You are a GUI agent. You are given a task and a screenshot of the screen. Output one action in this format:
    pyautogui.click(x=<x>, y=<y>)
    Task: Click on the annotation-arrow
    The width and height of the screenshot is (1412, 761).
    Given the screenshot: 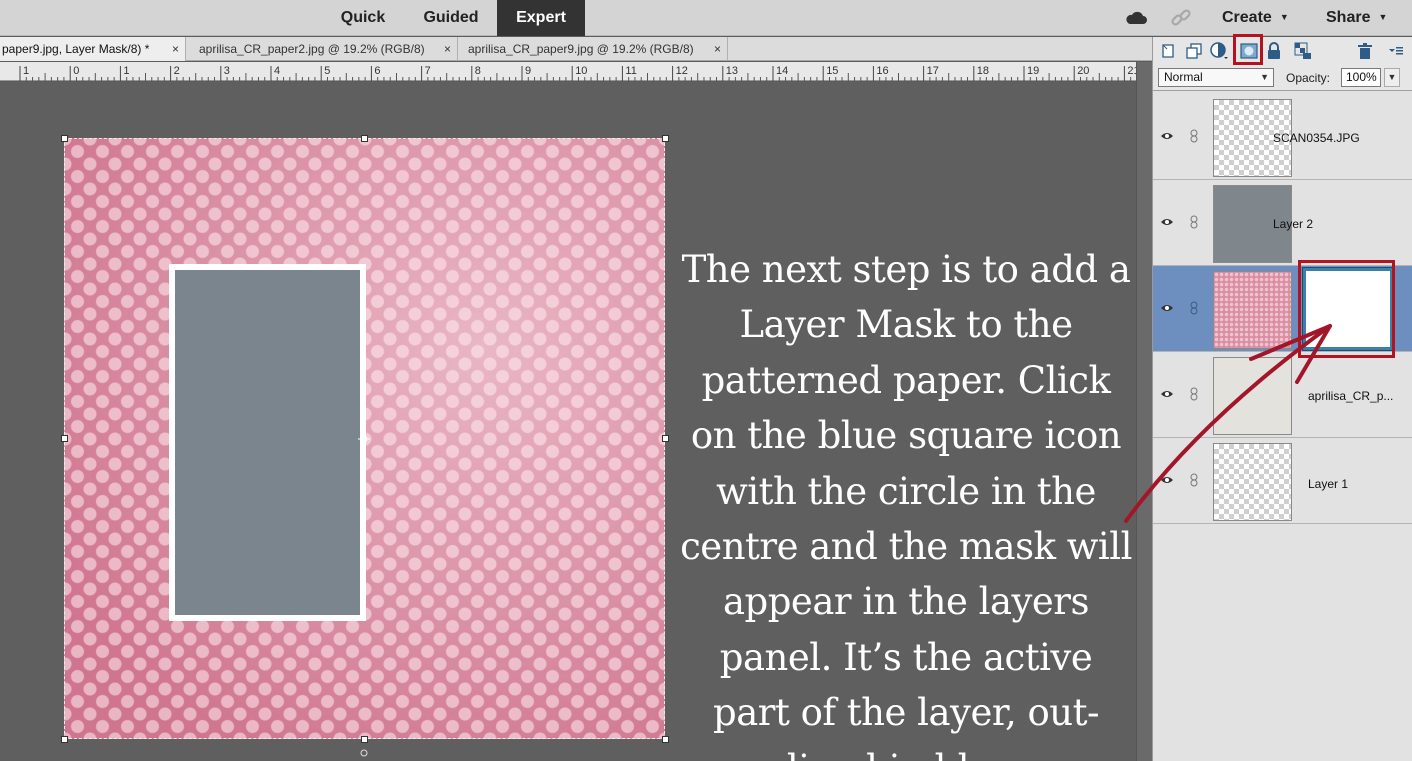 What is the action you would take?
    pyautogui.click(x=1228, y=423)
    